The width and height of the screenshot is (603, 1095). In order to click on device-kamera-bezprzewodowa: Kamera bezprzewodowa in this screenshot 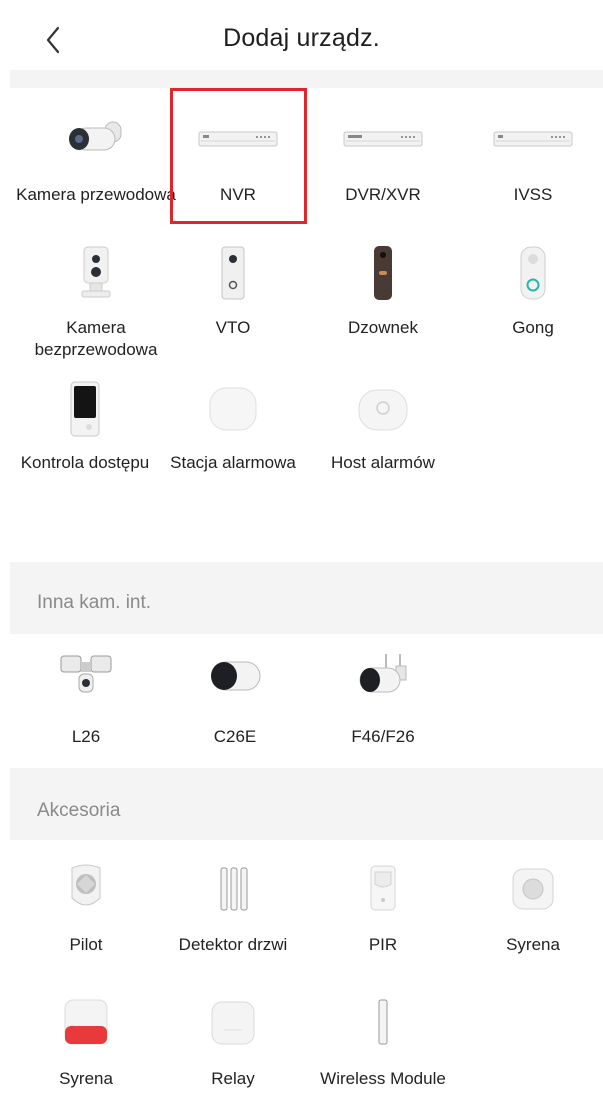, I will do `click(96, 305)`.